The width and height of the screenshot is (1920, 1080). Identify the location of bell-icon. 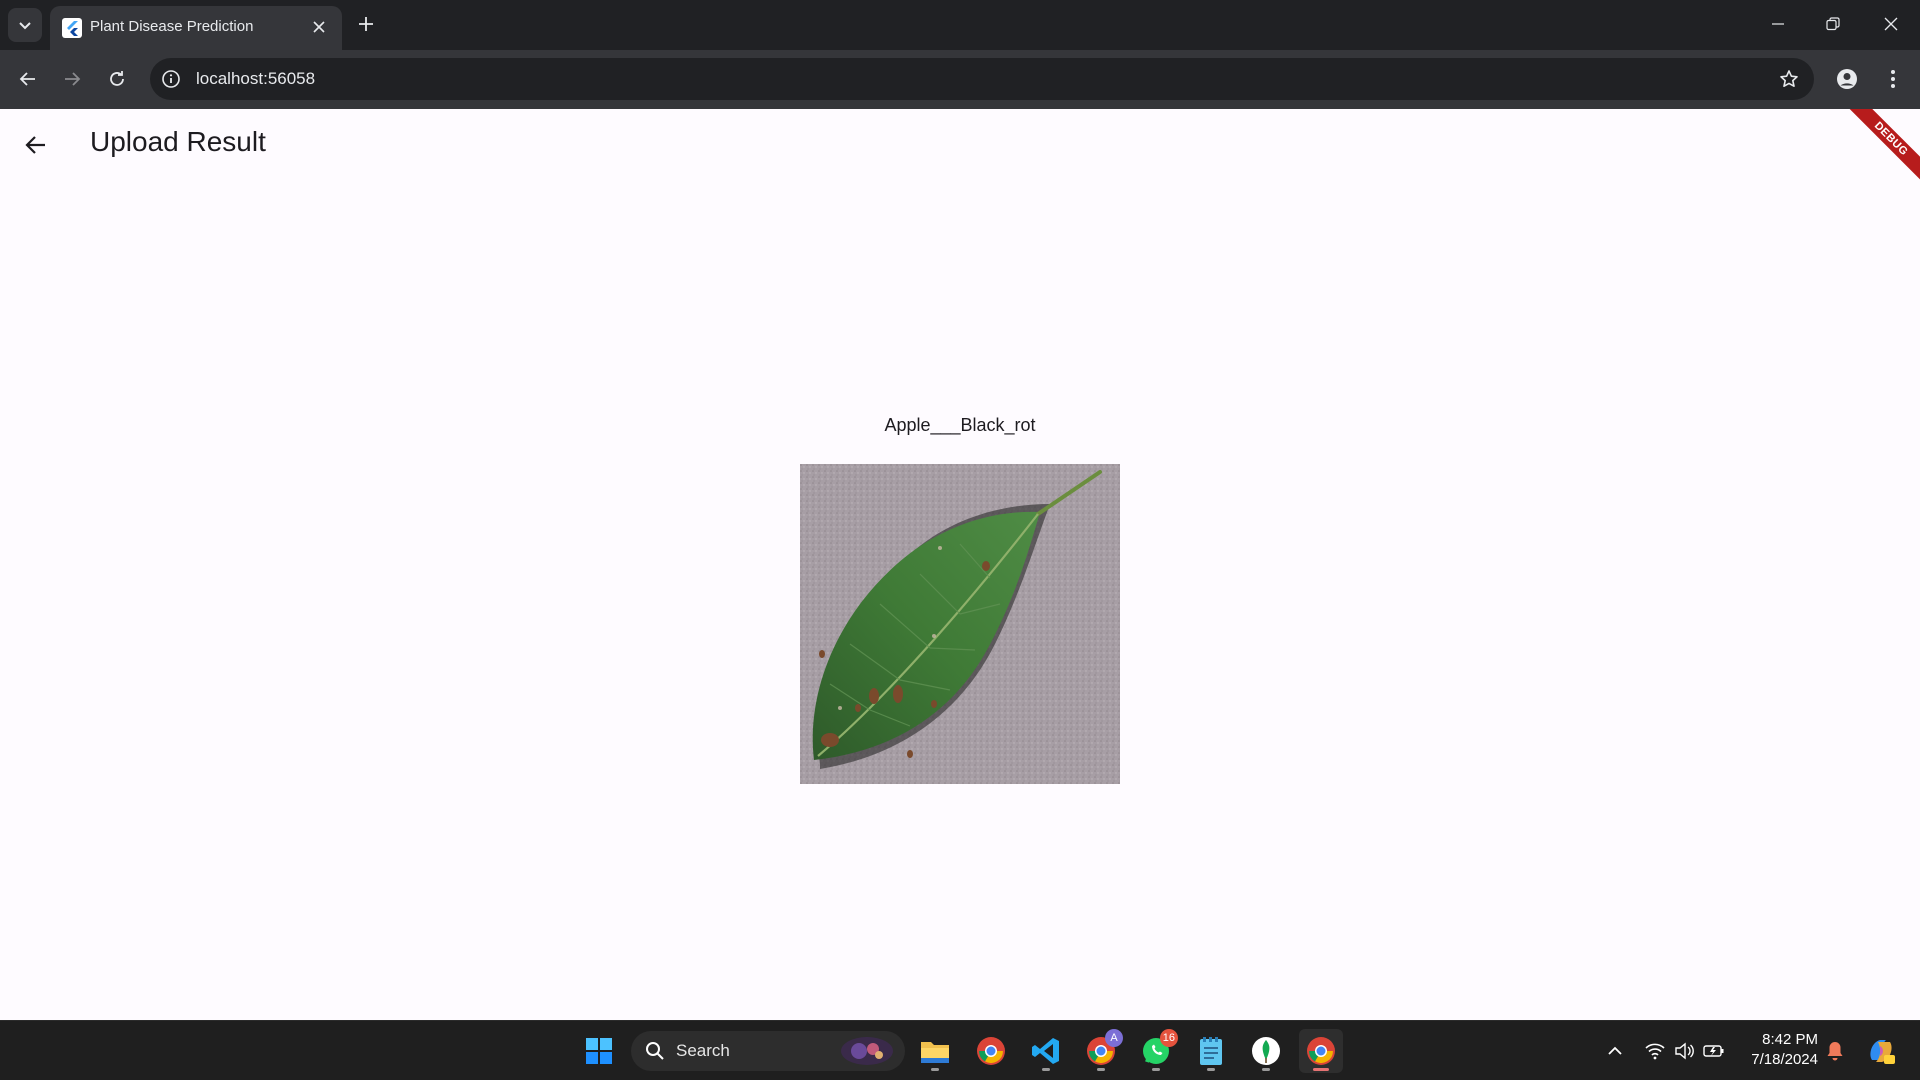
(1835, 1051).